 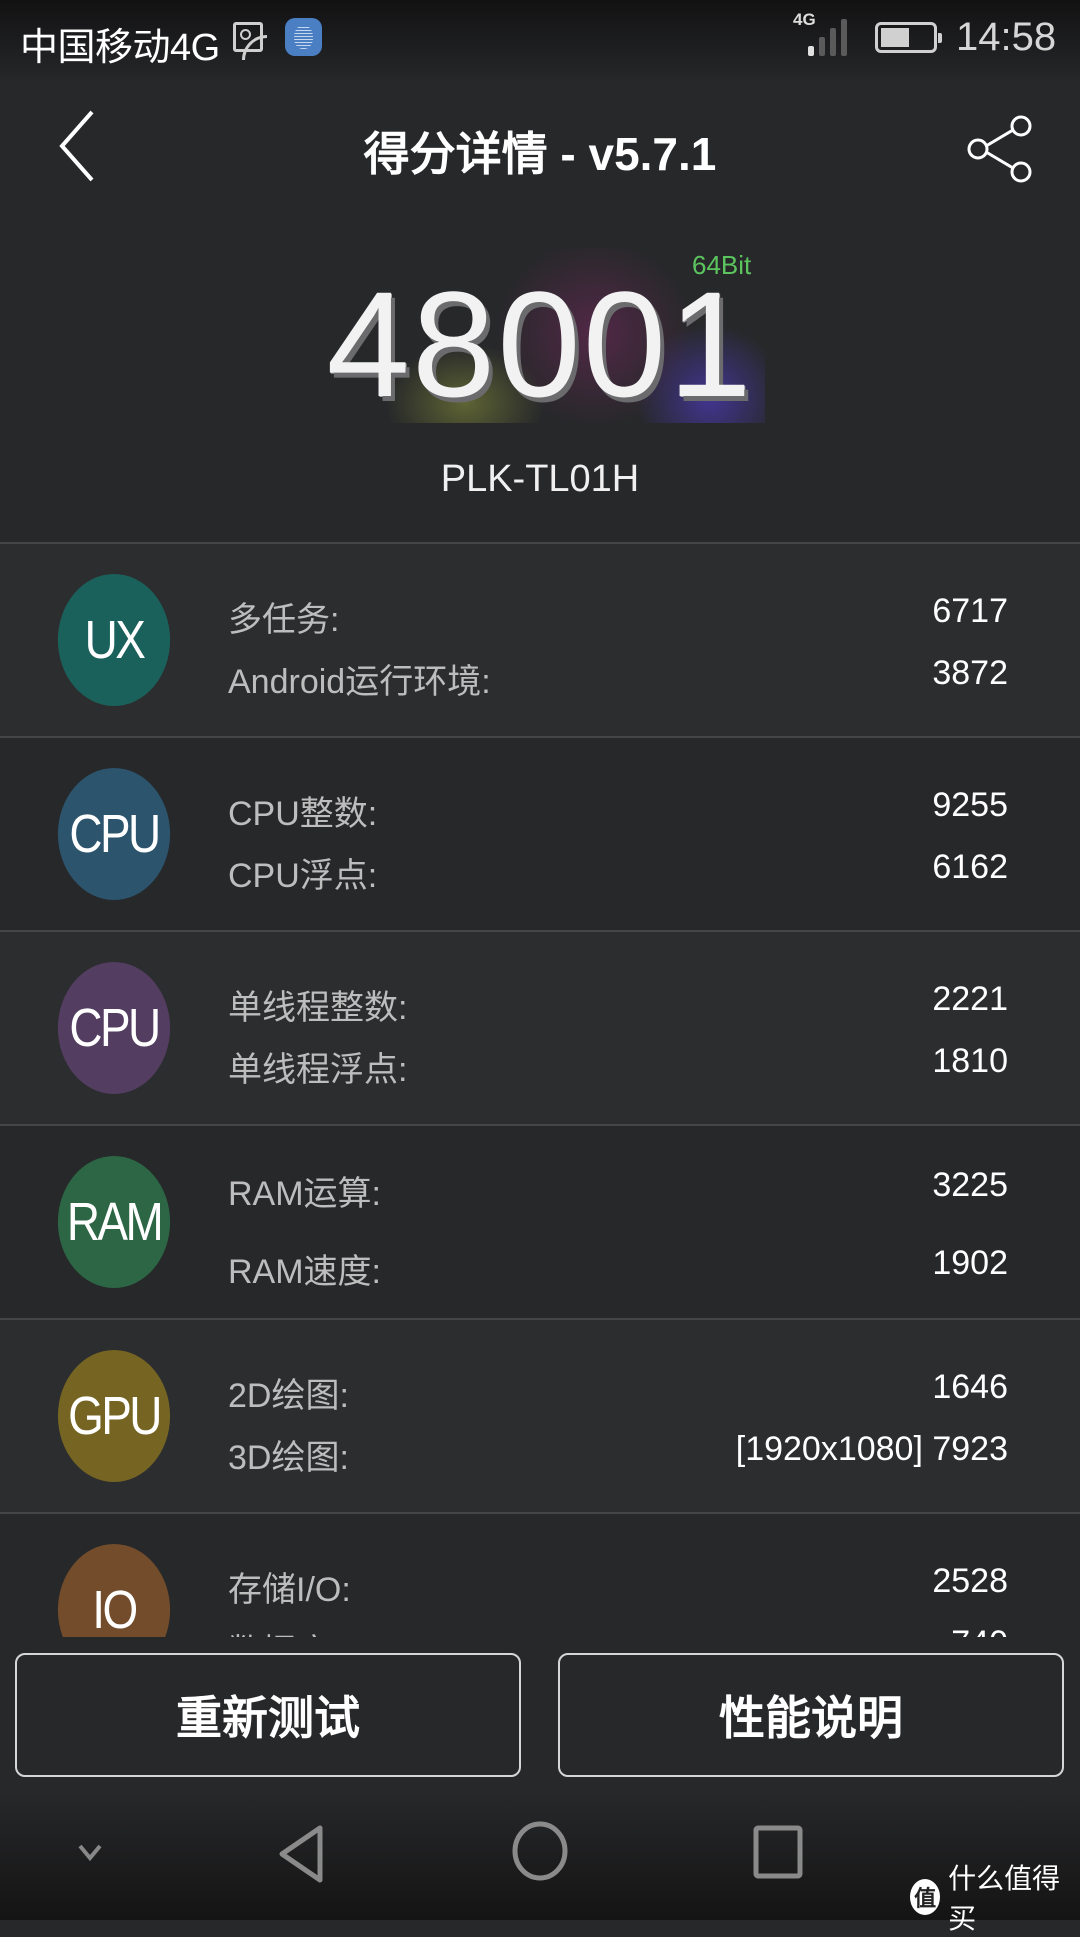 What do you see at coordinates (540, 154) in the screenshot?
I see `page-title: 得分详情 - v5.7.1` at bounding box center [540, 154].